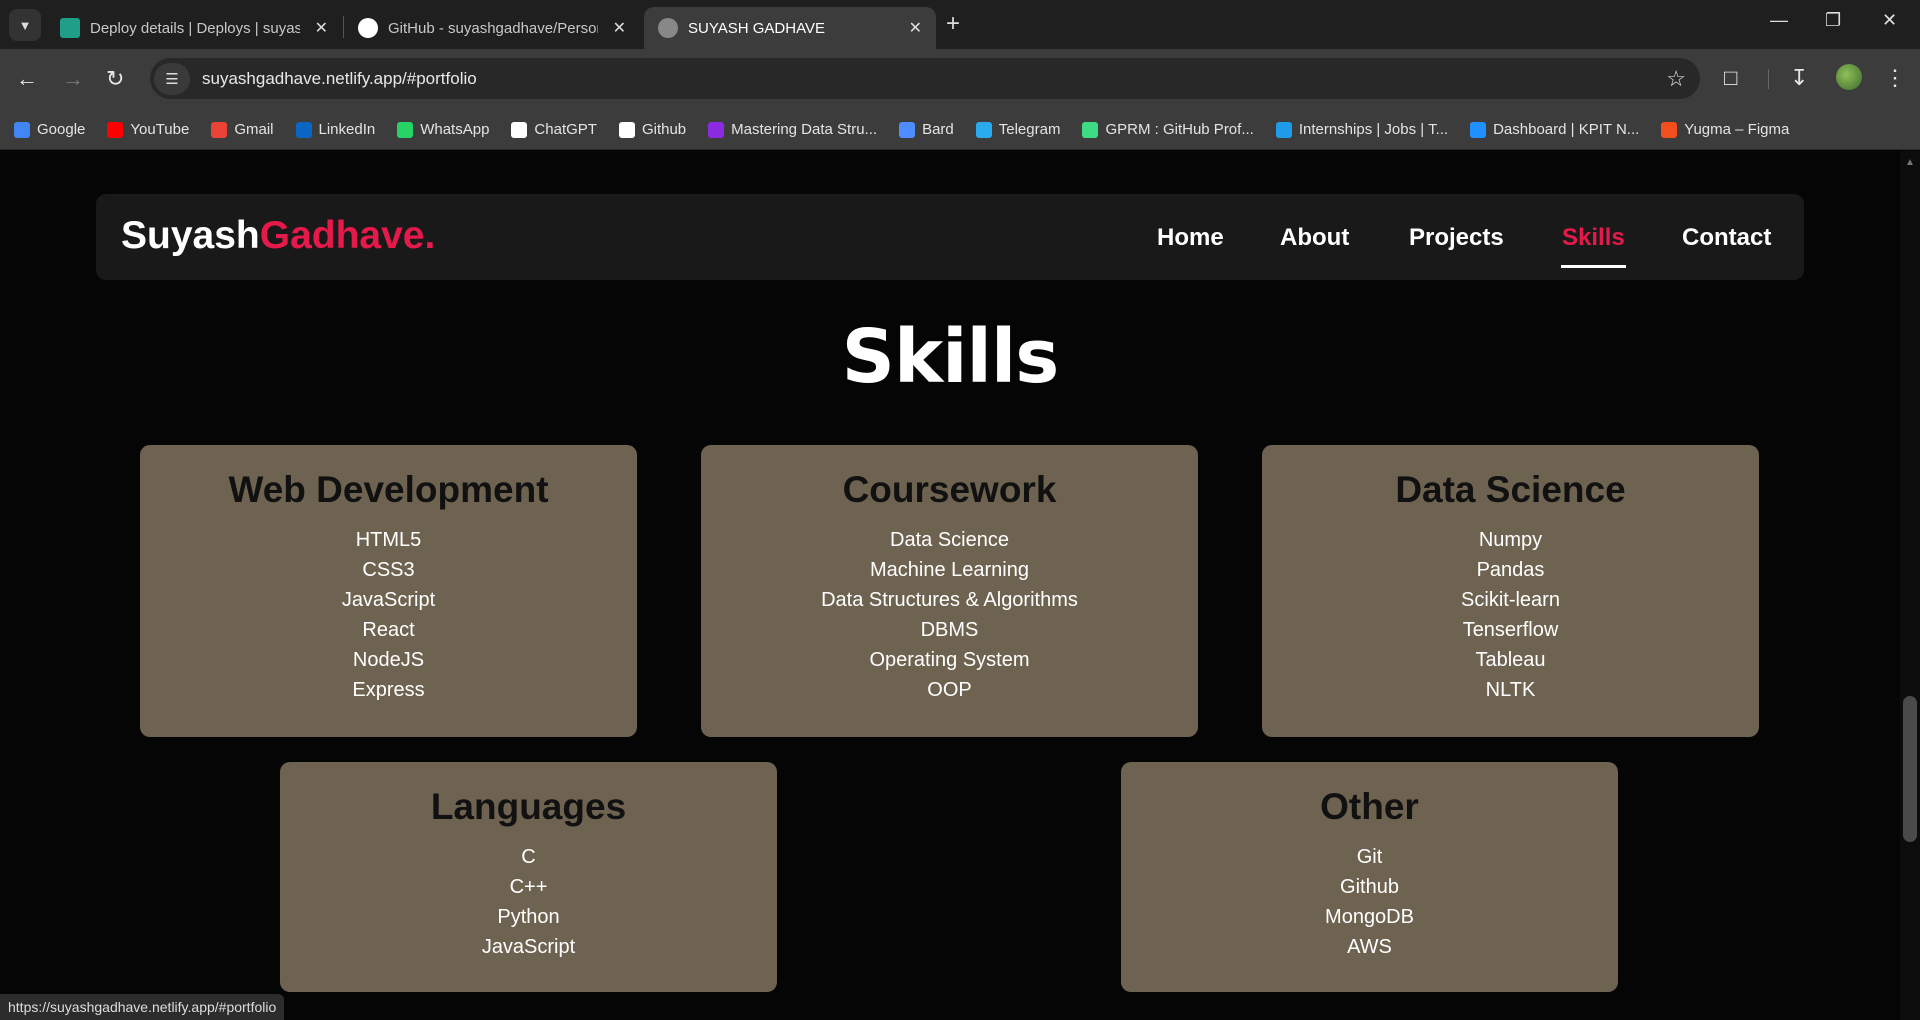 The width and height of the screenshot is (1920, 1020). Describe the element at coordinates (1779, 20) in the screenshot. I see `minimize-icon: —` at that location.